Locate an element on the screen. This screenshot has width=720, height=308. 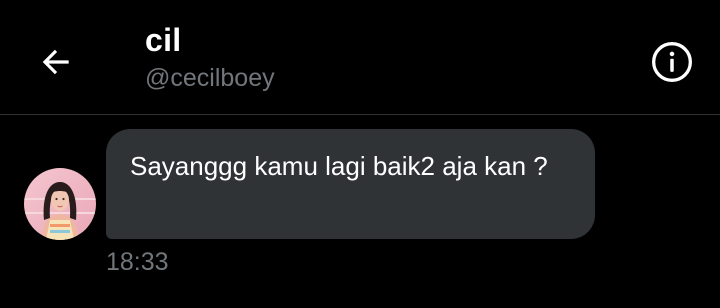
back-button is located at coordinates (56, 62).